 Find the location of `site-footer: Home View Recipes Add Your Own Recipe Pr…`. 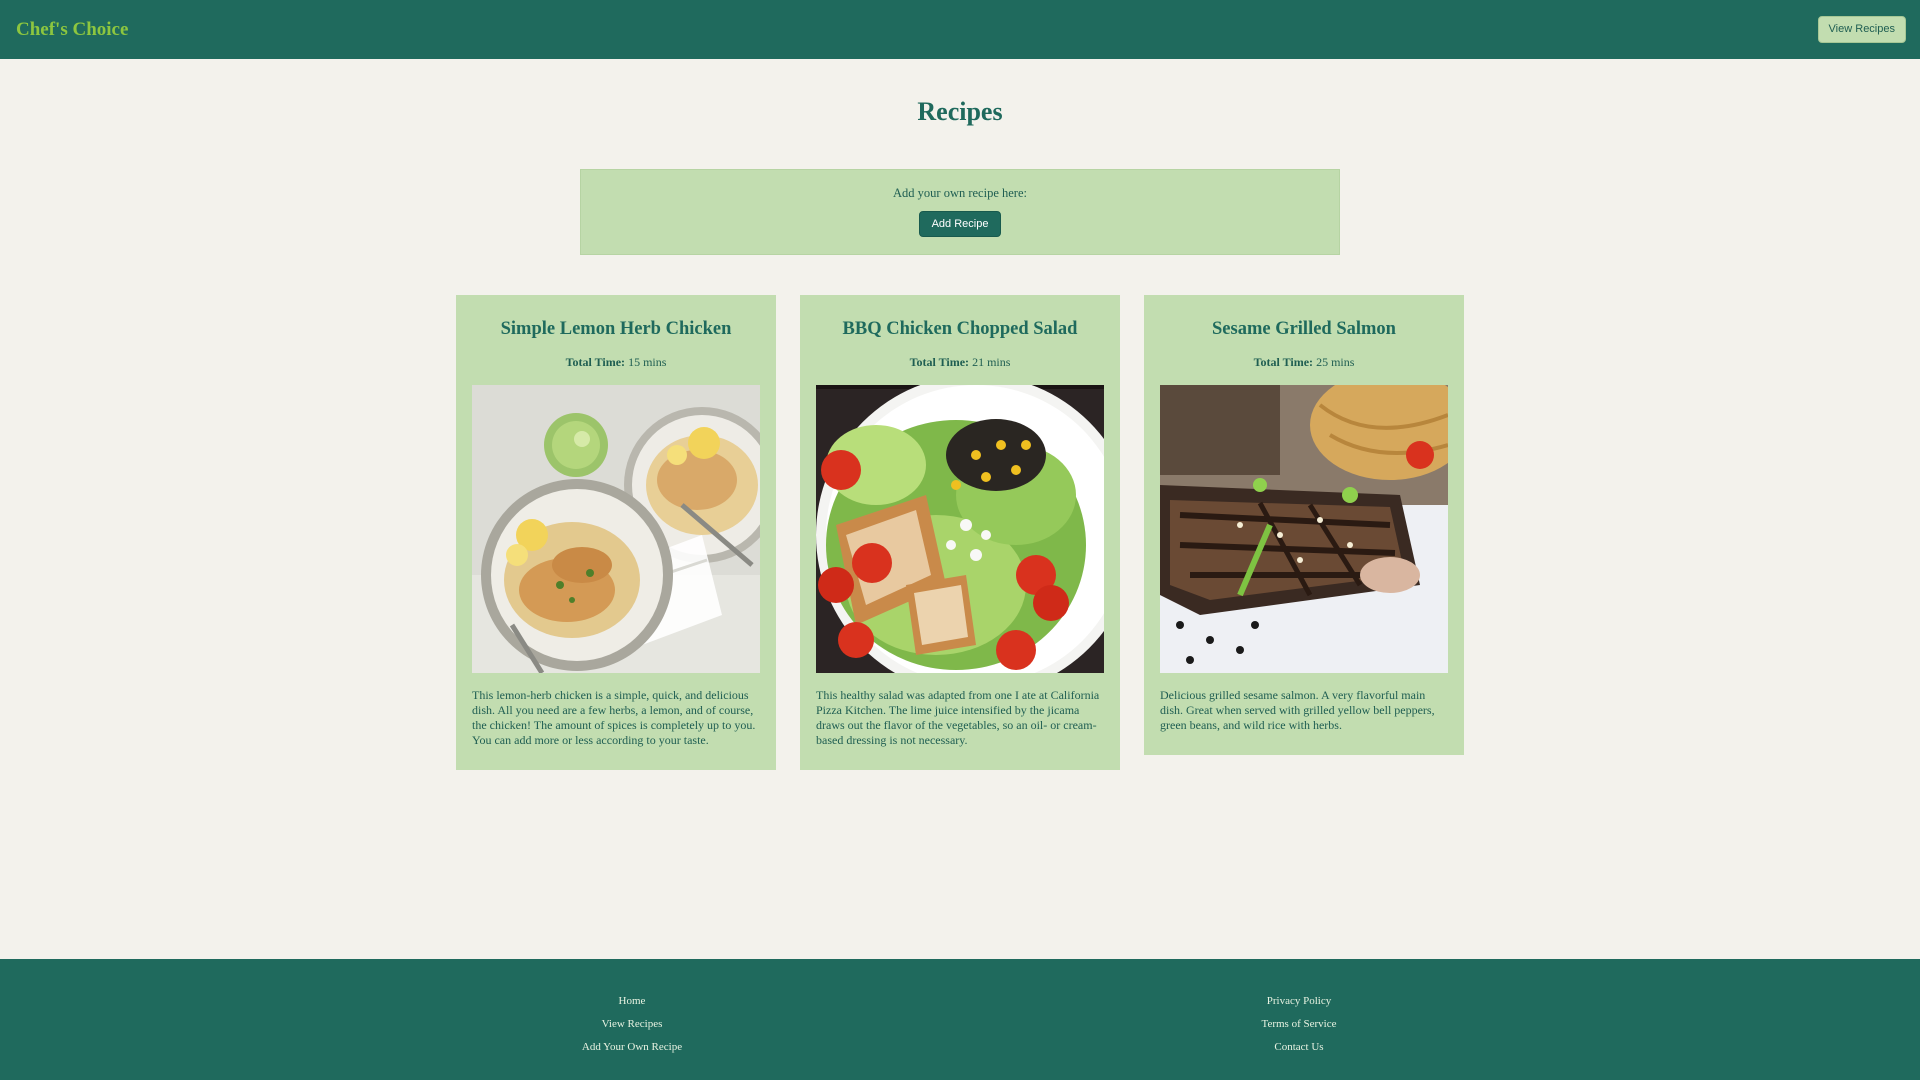

site-footer: Home View Recipes Add Your Own Recipe Pr… is located at coordinates (960, 1019).